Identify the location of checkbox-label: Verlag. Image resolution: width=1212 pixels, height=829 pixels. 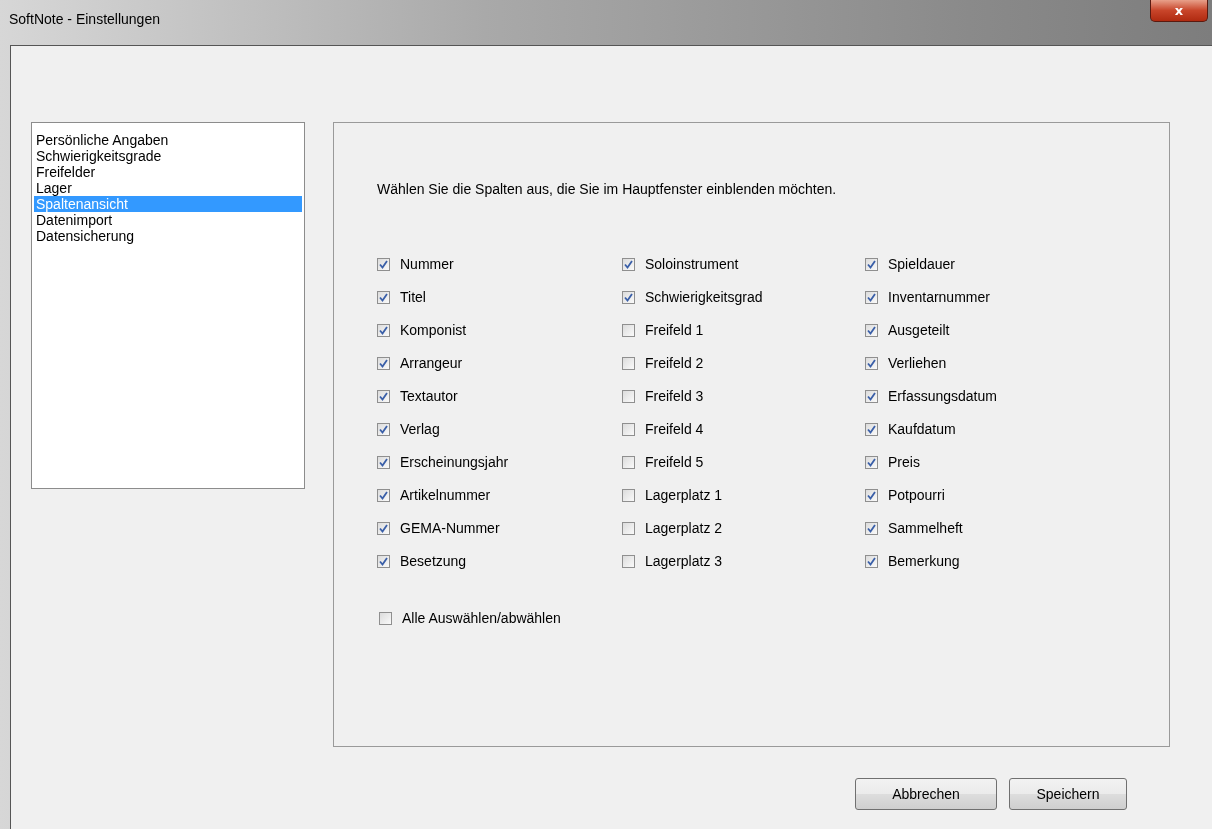
(420, 429).